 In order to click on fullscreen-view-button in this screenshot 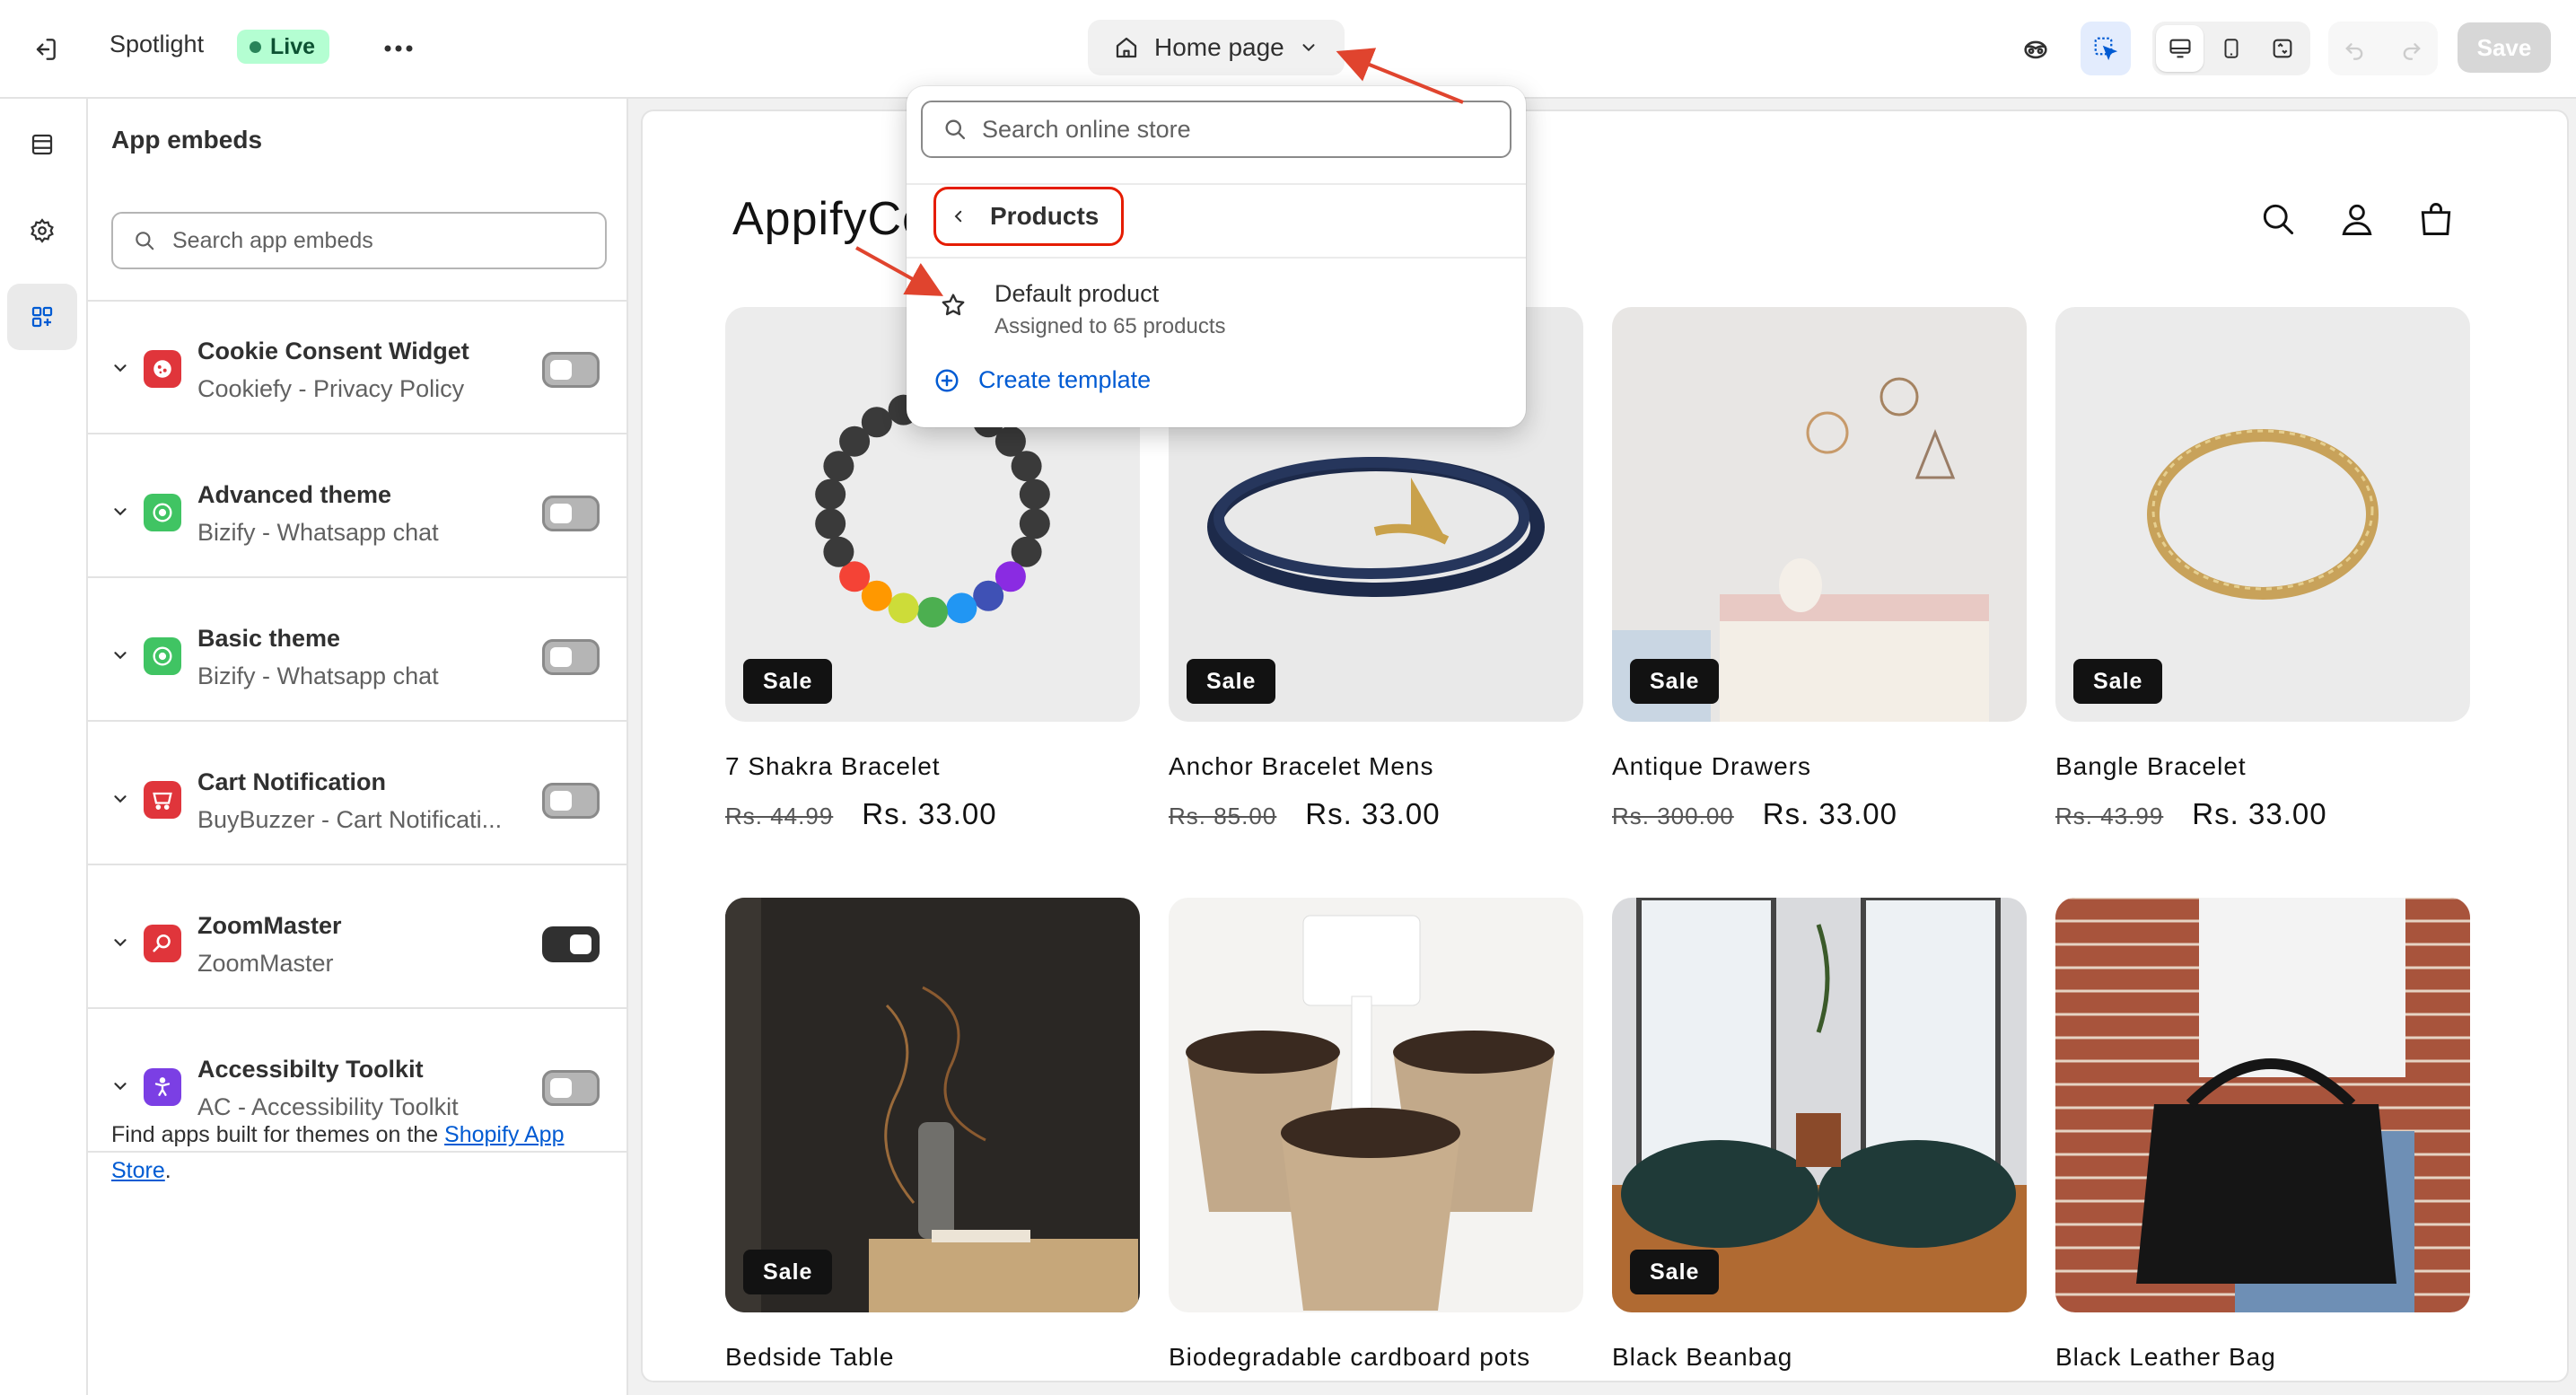, I will do `click(2283, 48)`.